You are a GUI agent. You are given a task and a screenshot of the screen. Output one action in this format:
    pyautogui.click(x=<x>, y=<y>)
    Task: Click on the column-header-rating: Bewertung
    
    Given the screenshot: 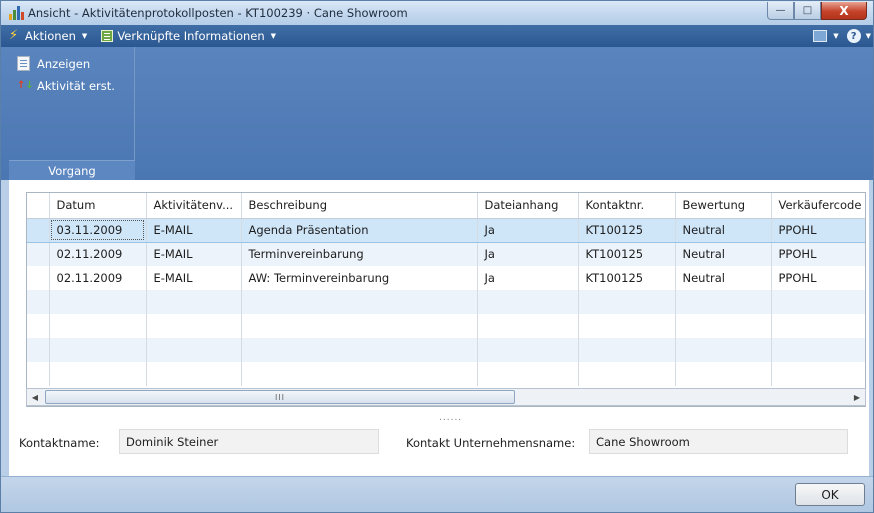 What is the action you would take?
    pyautogui.click(x=723, y=206)
    